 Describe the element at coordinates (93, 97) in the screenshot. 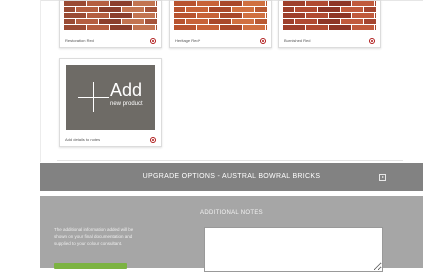

I see `plus-icon-bar` at that location.